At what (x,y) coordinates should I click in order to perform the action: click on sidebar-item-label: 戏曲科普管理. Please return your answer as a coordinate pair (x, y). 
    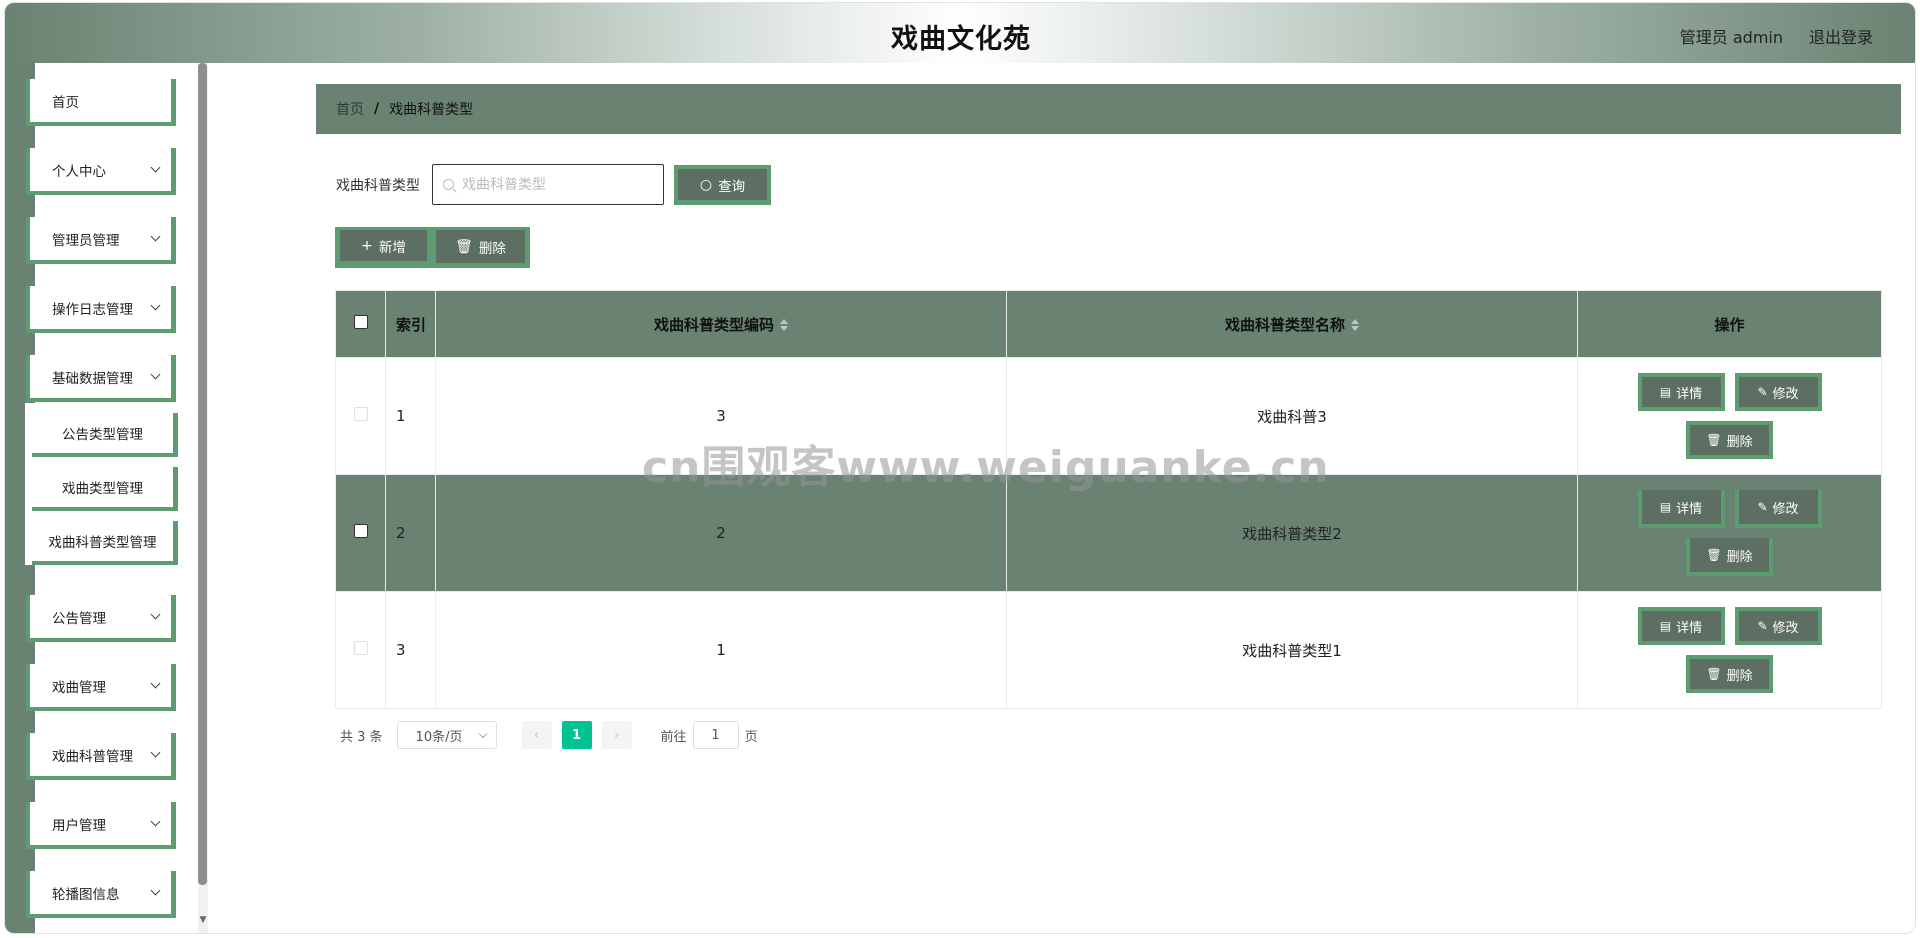
    Looking at the image, I should click on (92, 756).